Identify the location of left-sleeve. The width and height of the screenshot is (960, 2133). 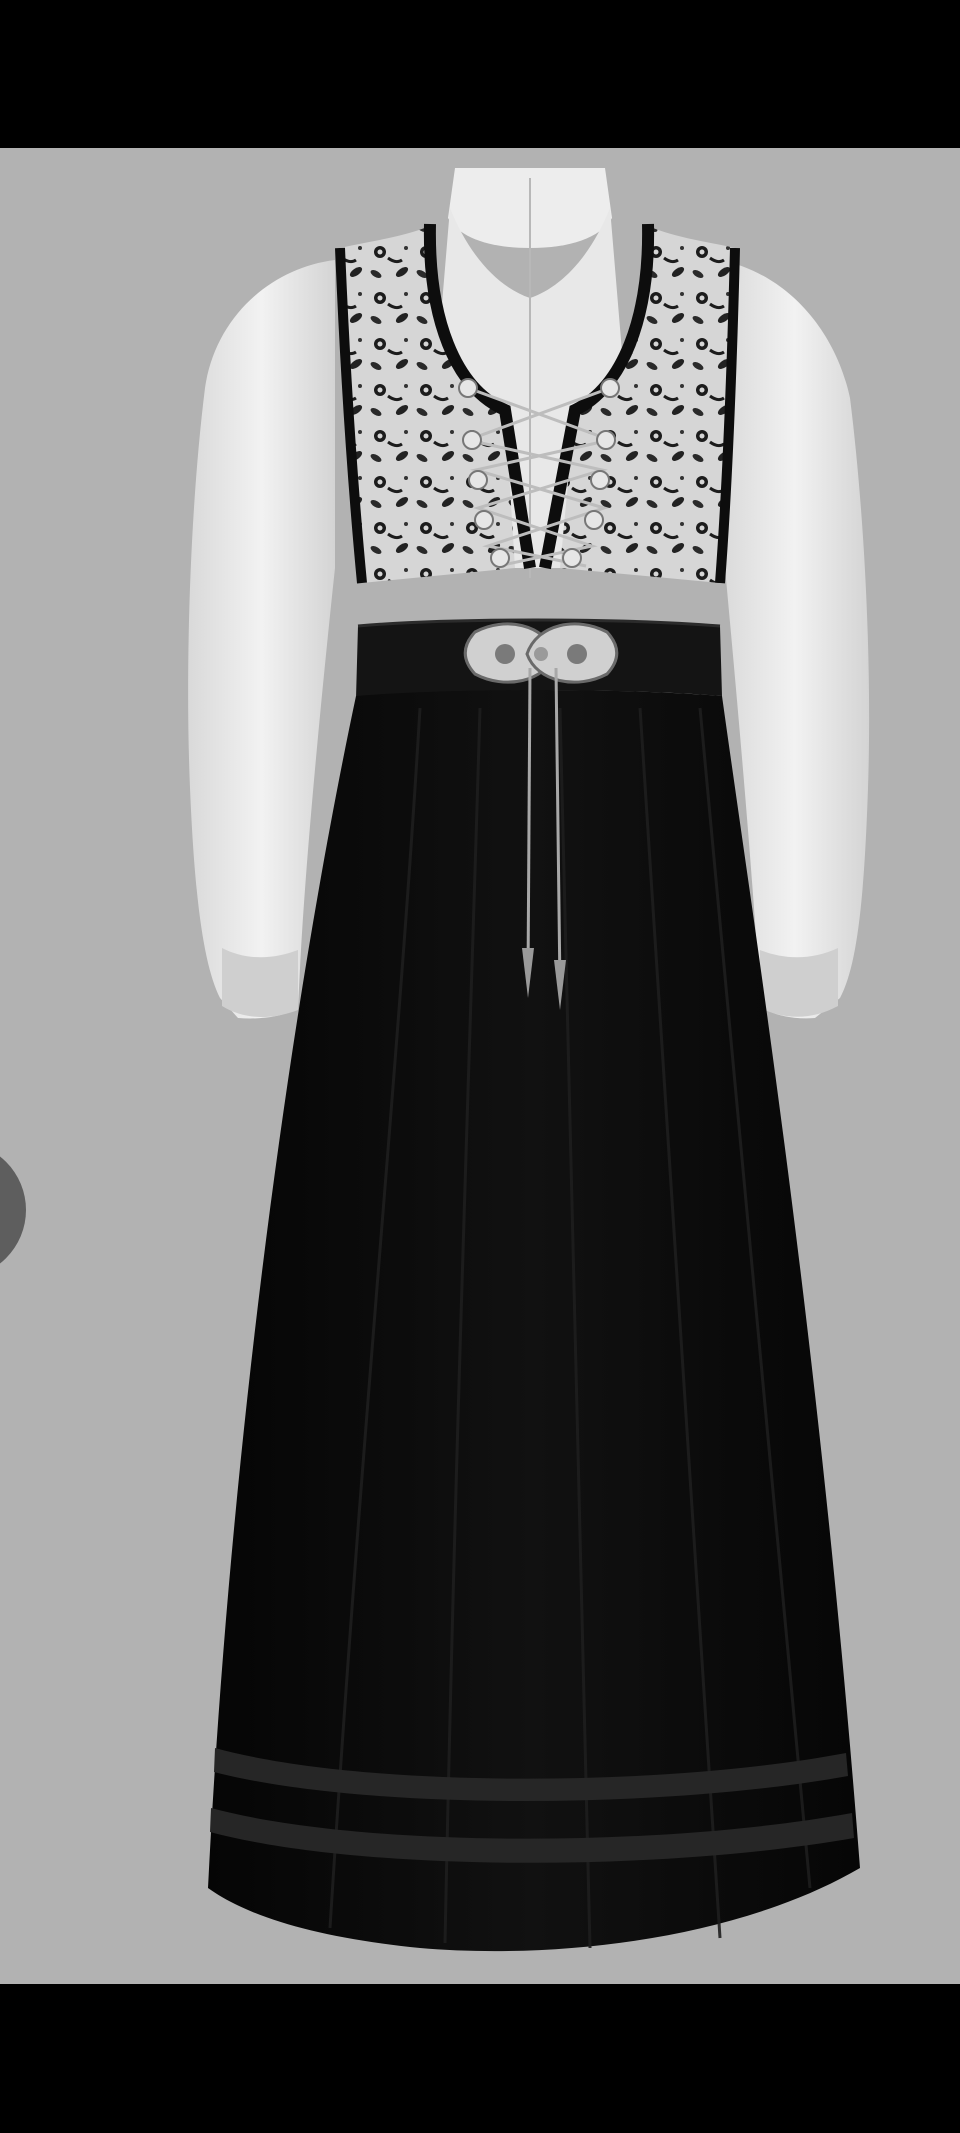
(261, 639).